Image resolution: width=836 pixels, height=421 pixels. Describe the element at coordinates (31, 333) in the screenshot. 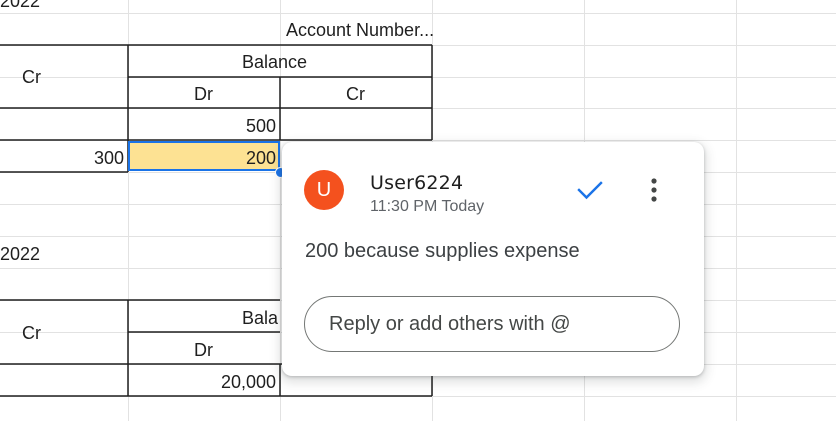

I see `cell-header-cr-2: Cr` at that location.